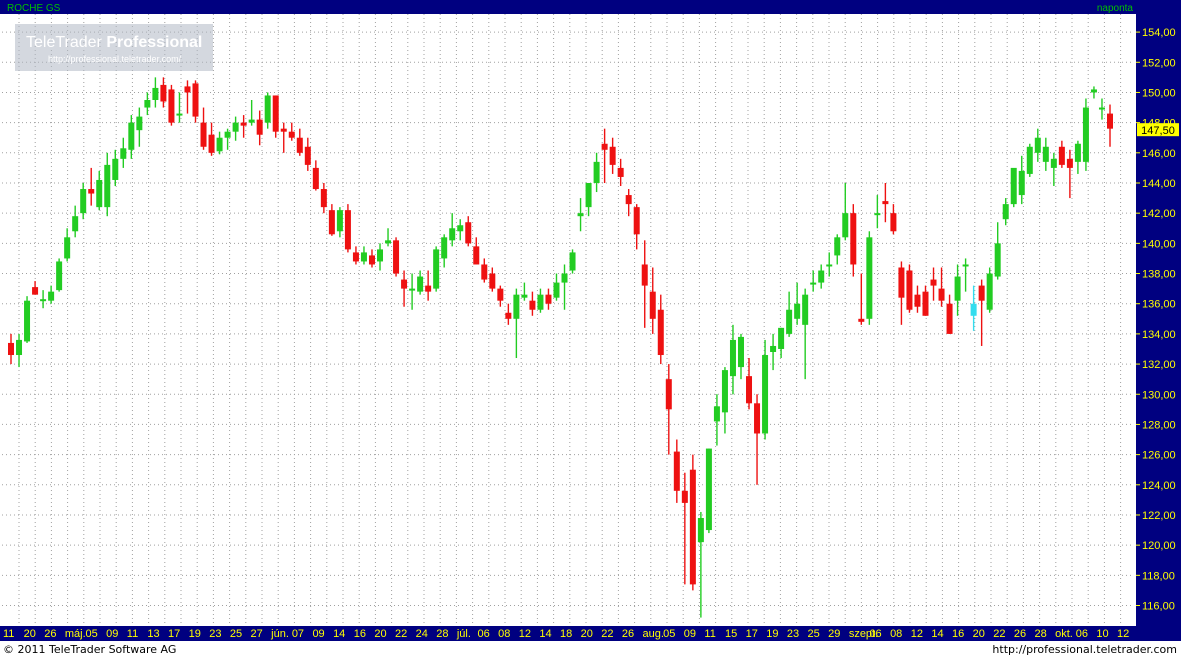 Image resolution: width=1181 pixels, height=659 pixels. What do you see at coordinates (1064, 634) in the screenshot?
I see `date-tick-label: okt.` at bounding box center [1064, 634].